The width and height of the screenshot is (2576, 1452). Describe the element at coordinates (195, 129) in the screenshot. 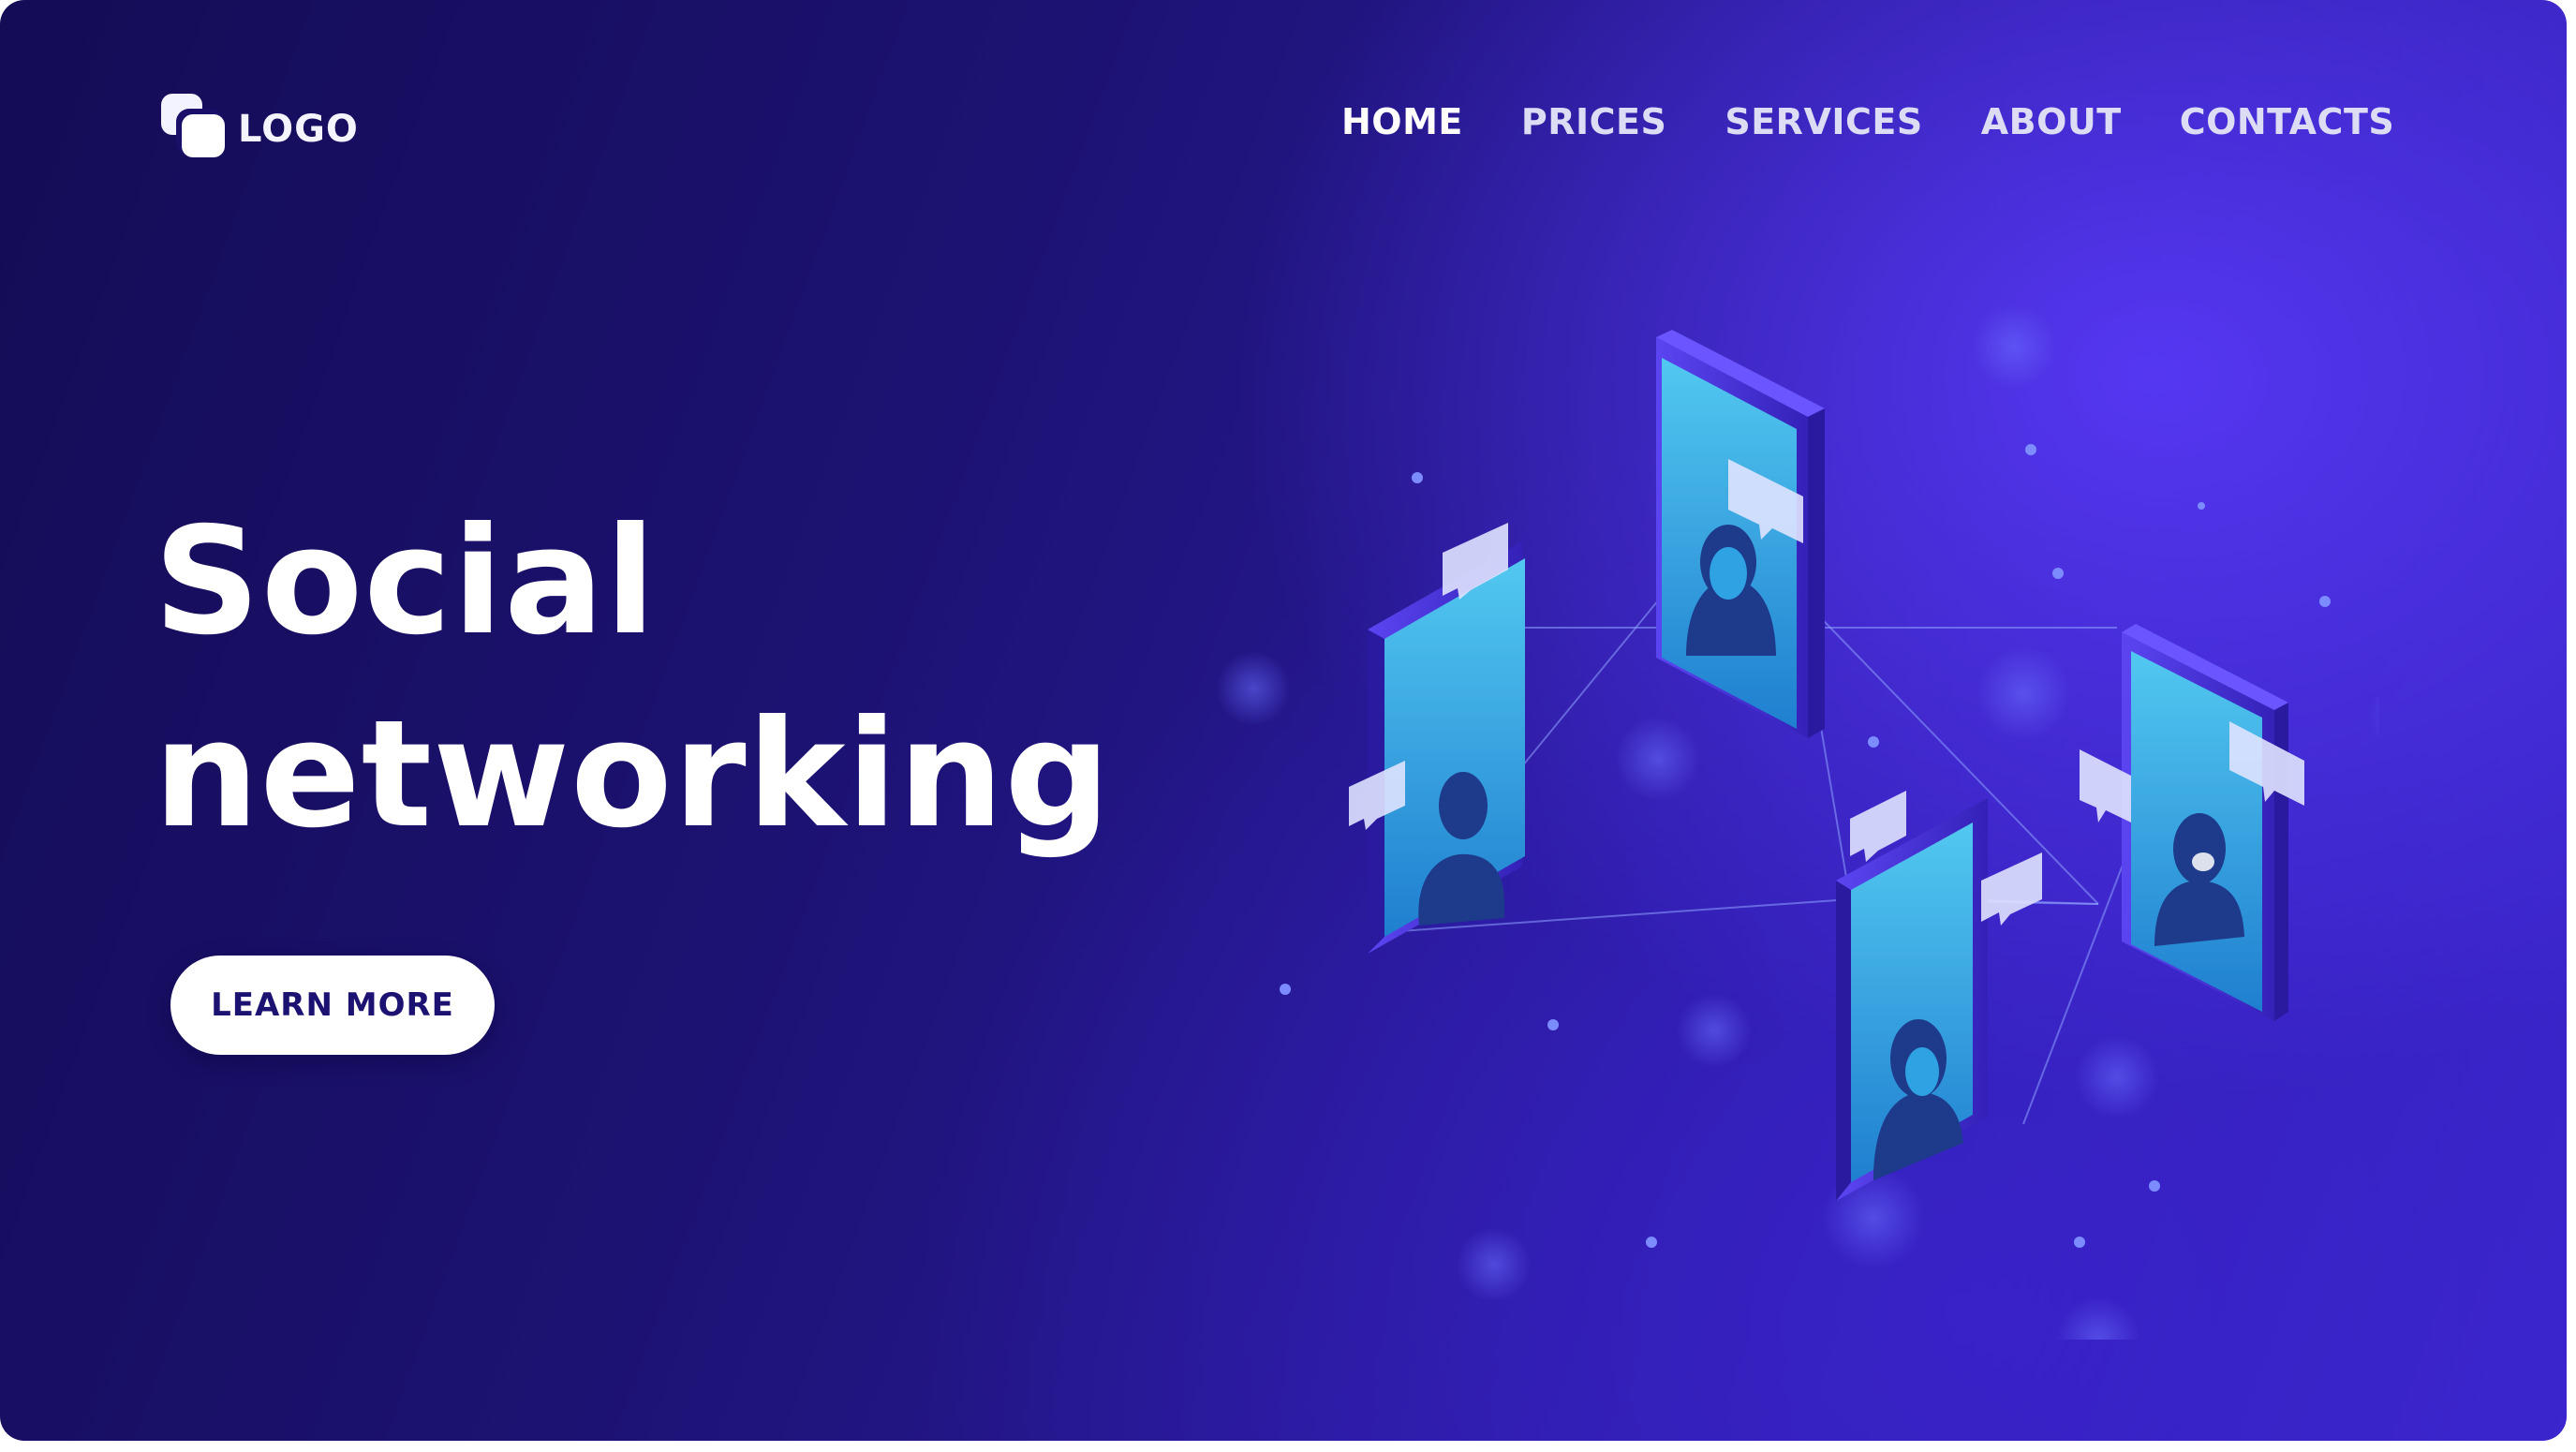

I see `logo-mark-icon` at that location.